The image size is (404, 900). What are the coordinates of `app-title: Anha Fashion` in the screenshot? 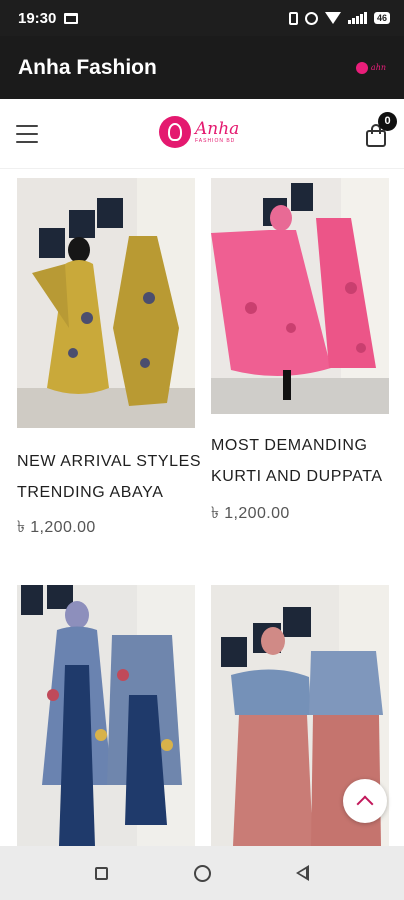 It's located at (87, 67).